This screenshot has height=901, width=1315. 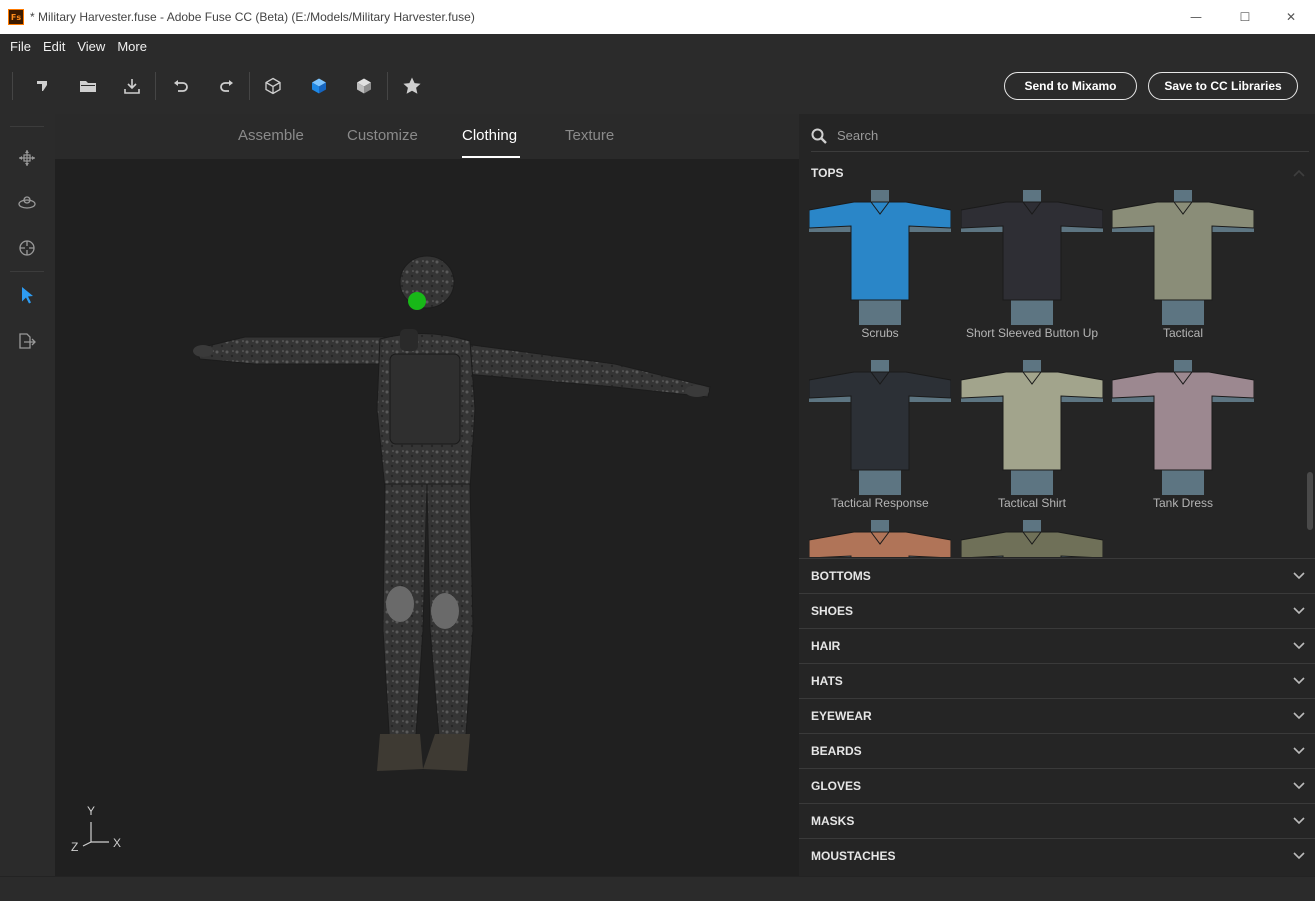 I want to click on category-header-bottoms: BOTTOMS, so click(x=1057, y=575).